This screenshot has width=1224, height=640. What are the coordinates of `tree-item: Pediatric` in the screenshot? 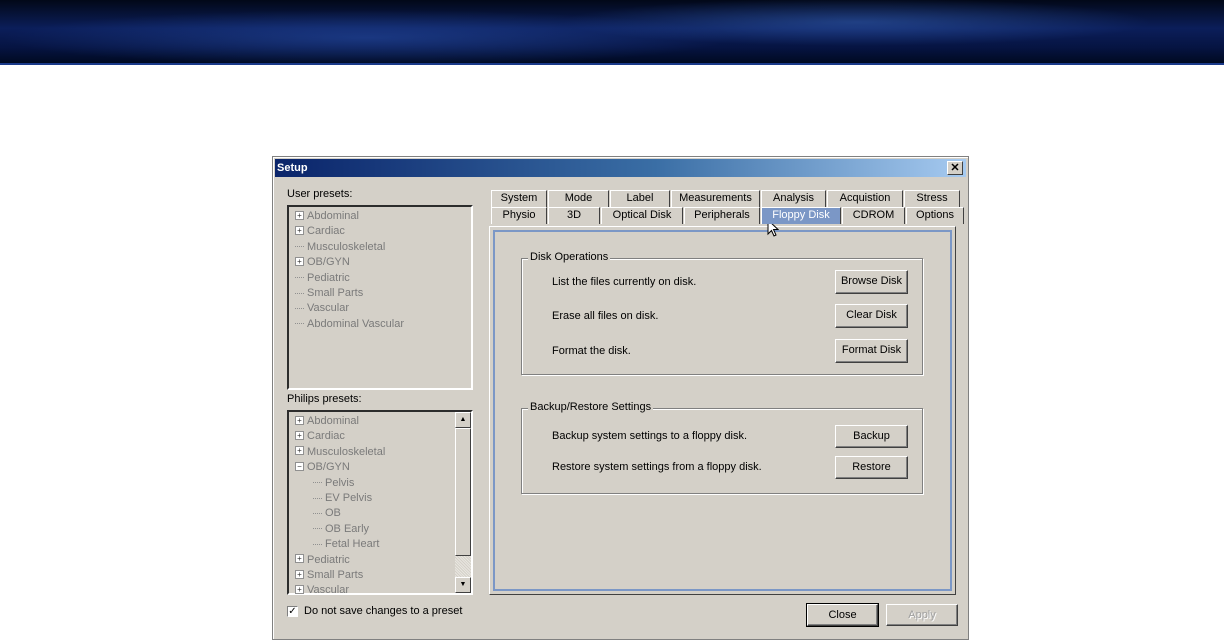 It's located at (322, 278).